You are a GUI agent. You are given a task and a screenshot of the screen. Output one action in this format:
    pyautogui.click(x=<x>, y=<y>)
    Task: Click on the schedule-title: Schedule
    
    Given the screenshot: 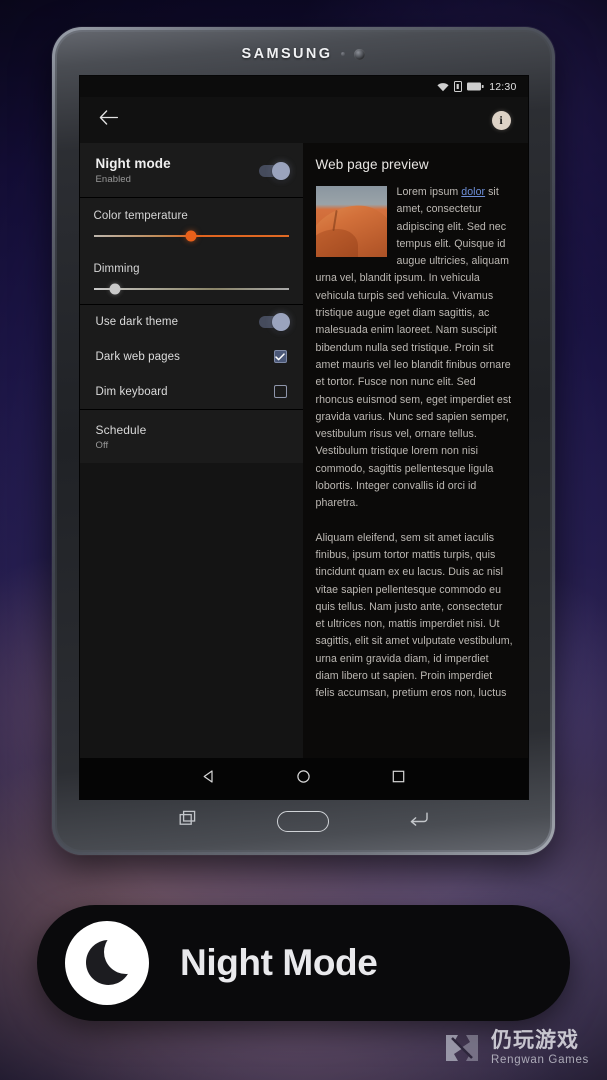 What is the action you would take?
    pyautogui.click(x=121, y=430)
    